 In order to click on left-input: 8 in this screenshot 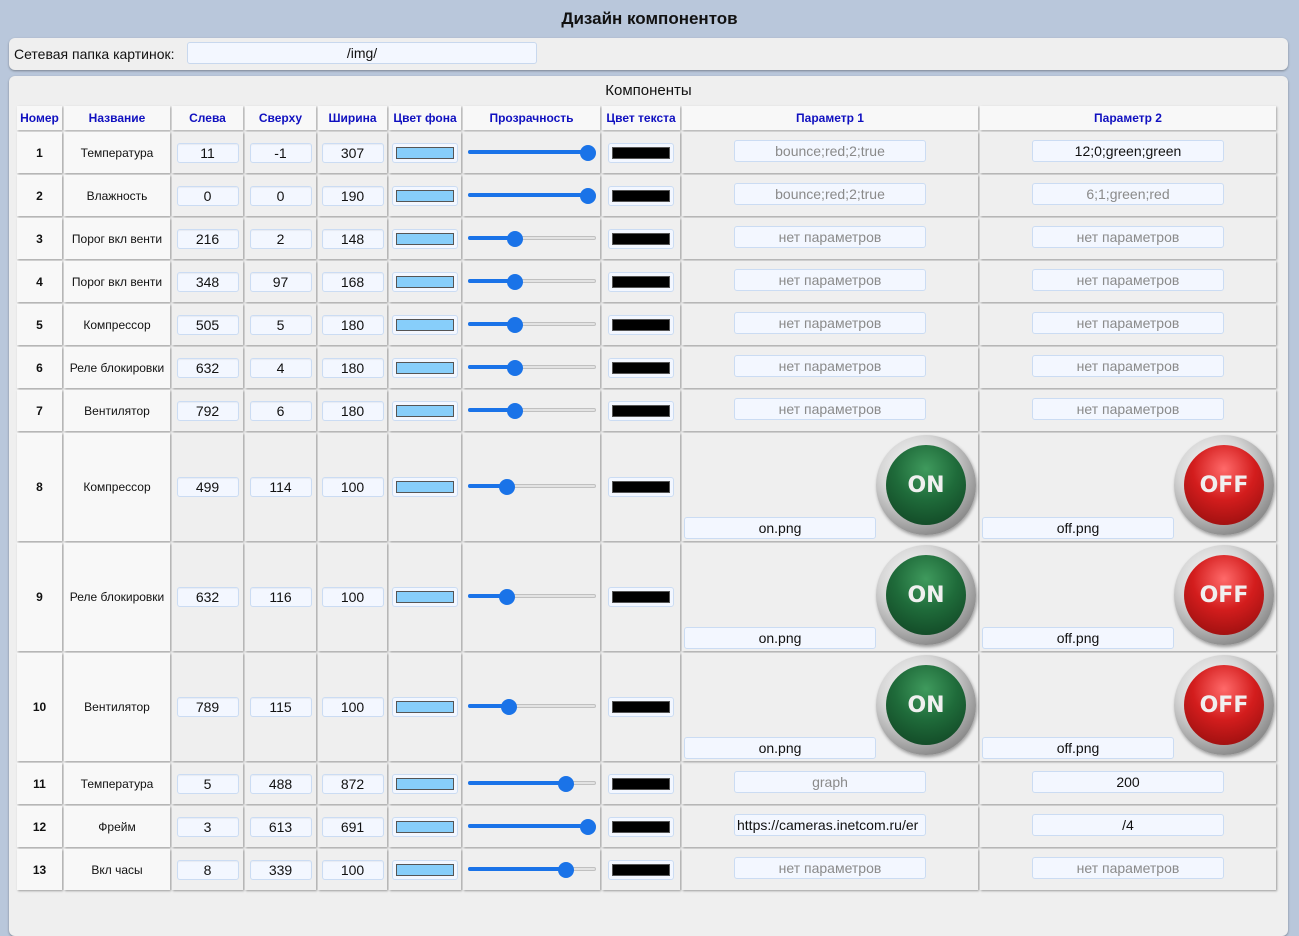, I will do `click(207, 869)`.